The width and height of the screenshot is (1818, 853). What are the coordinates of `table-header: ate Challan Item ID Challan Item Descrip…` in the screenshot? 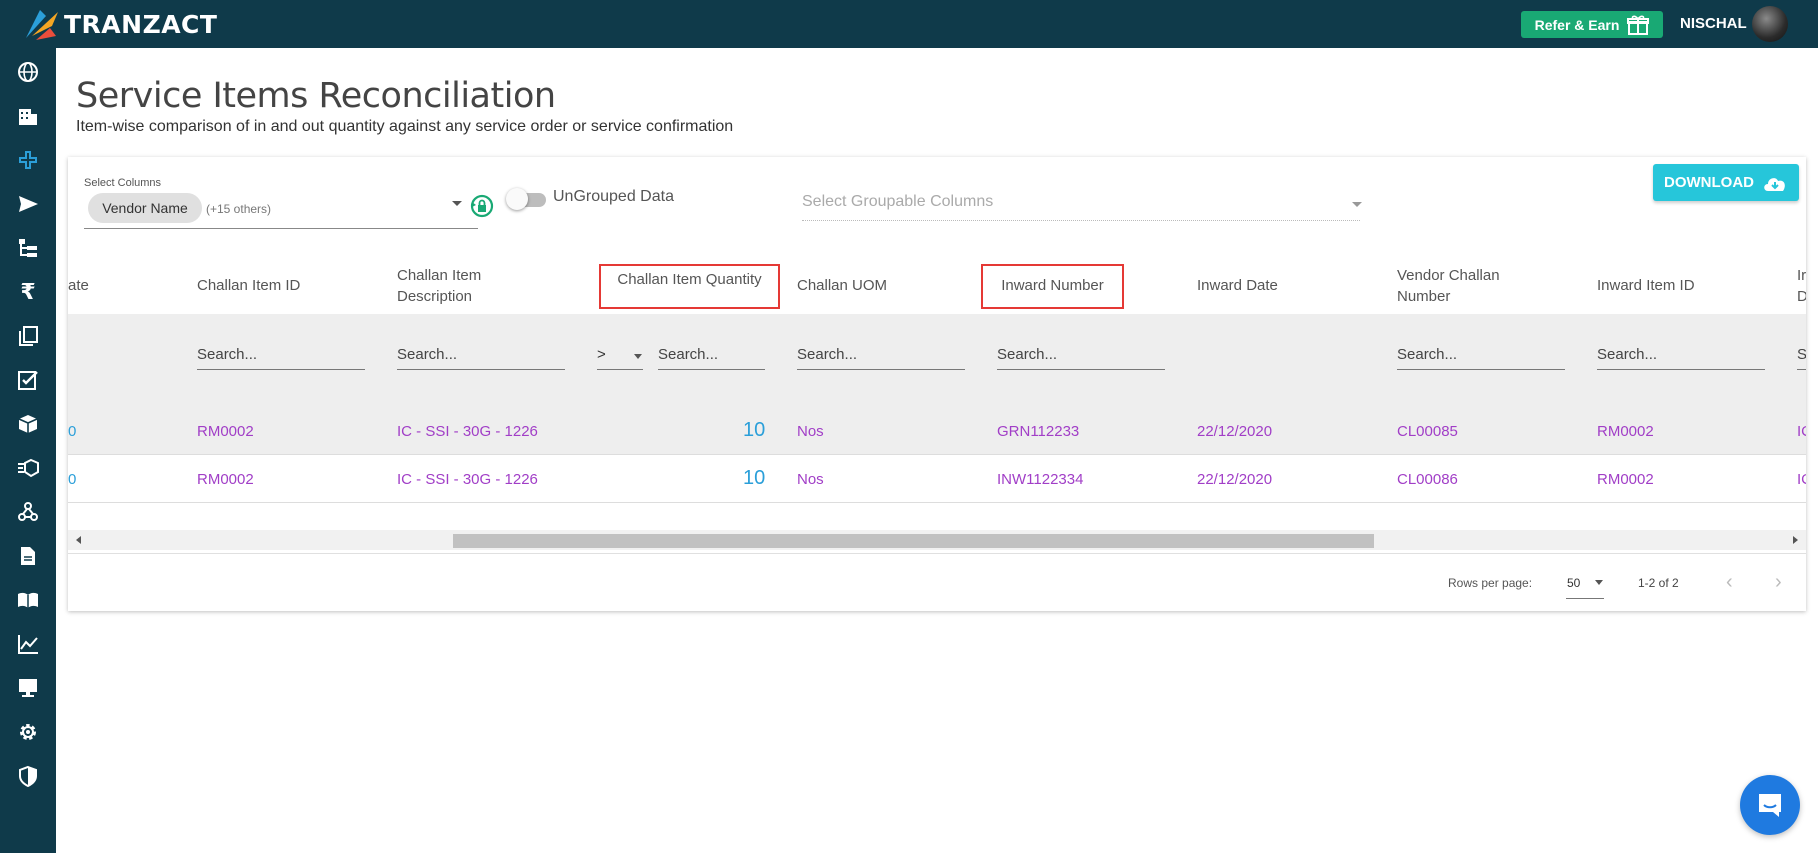 It's located at (937, 286).